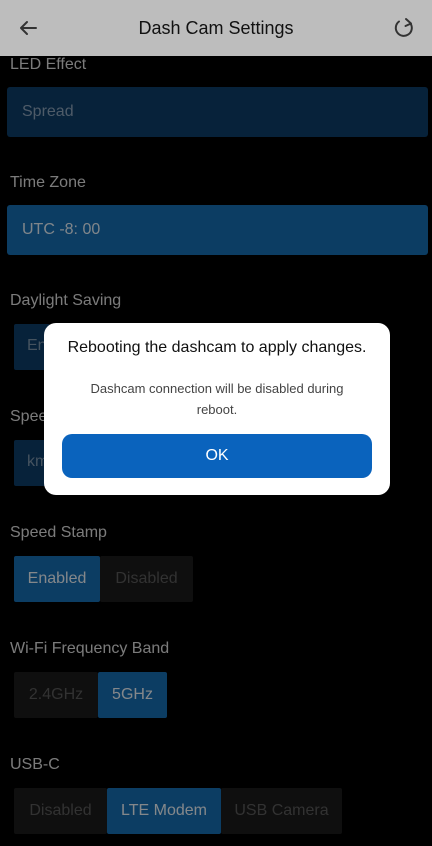 This screenshot has width=432, height=846. Describe the element at coordinates (404, 28) in the screenshot. I see `refresh-icon` at that location.